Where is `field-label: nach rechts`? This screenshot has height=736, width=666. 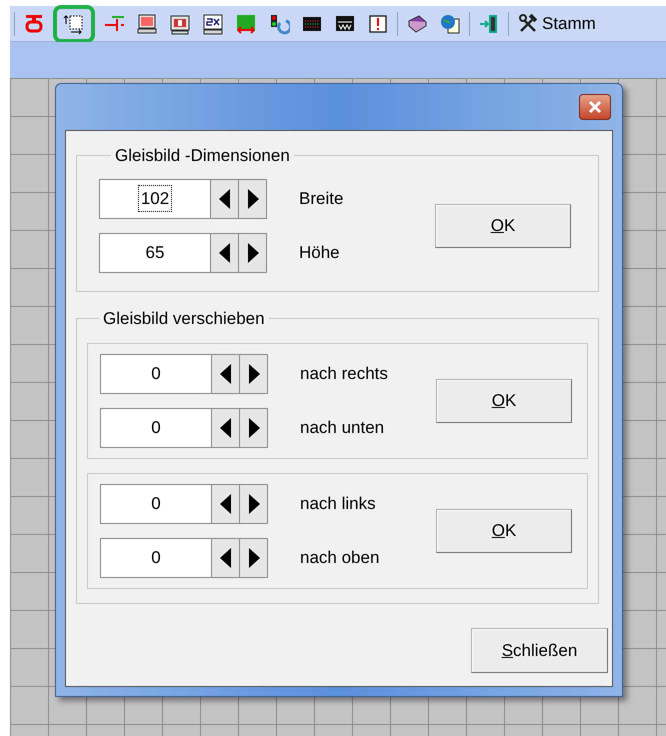
field-label: nach rechts is located at coordinates (344, 374).